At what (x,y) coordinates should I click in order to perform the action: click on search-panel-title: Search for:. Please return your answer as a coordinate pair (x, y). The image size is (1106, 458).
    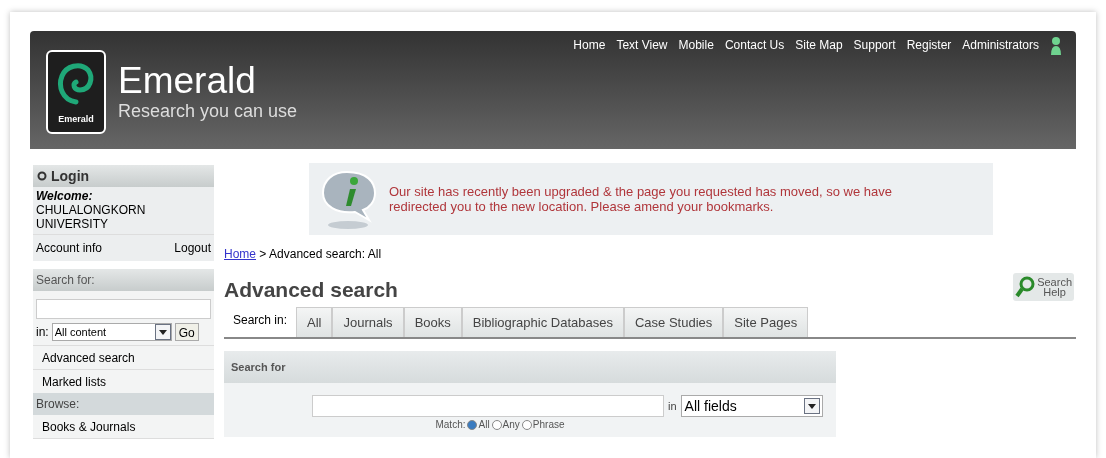
    Looking at the image, I should click on (123, 280).